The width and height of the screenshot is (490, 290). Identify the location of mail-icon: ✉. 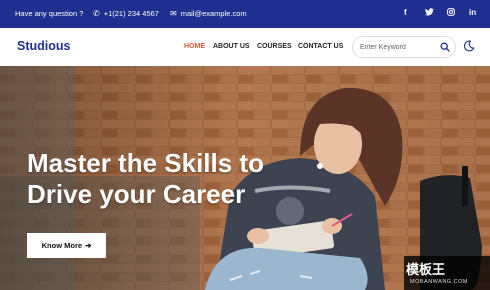
(173, 13).